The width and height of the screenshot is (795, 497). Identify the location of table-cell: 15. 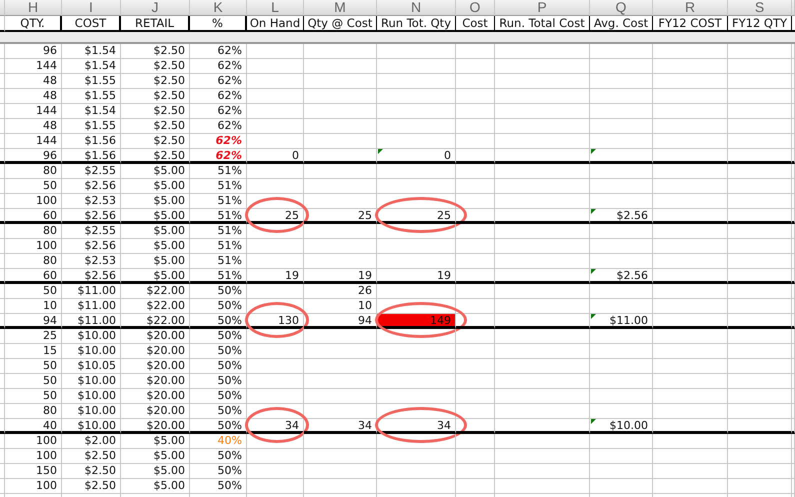
(33, 351).